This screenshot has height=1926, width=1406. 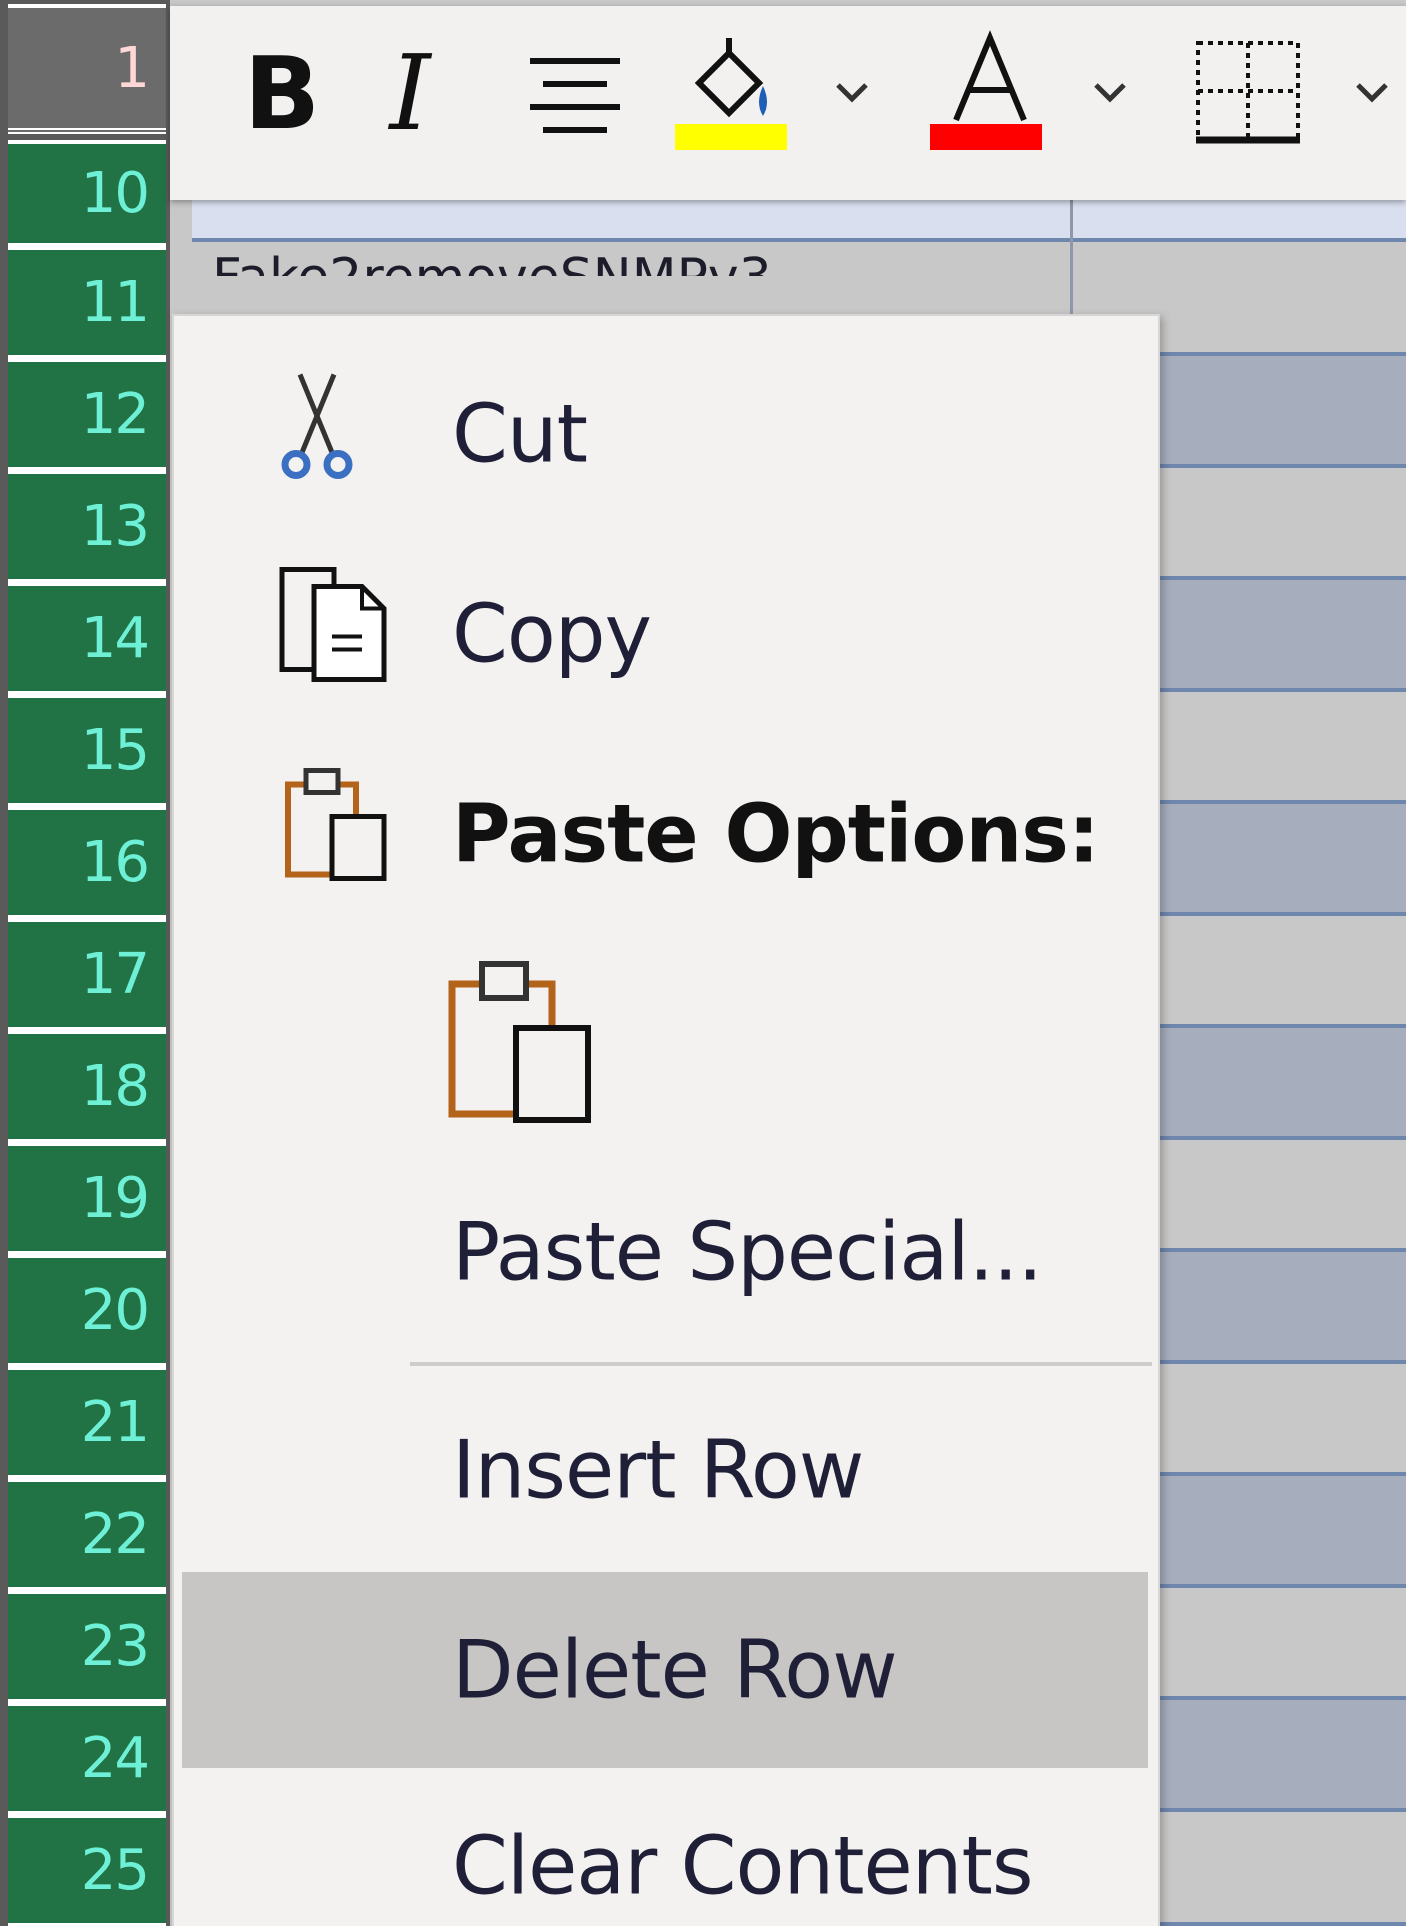 I want to click on clipboard-icon, so click(x=337, y=834).